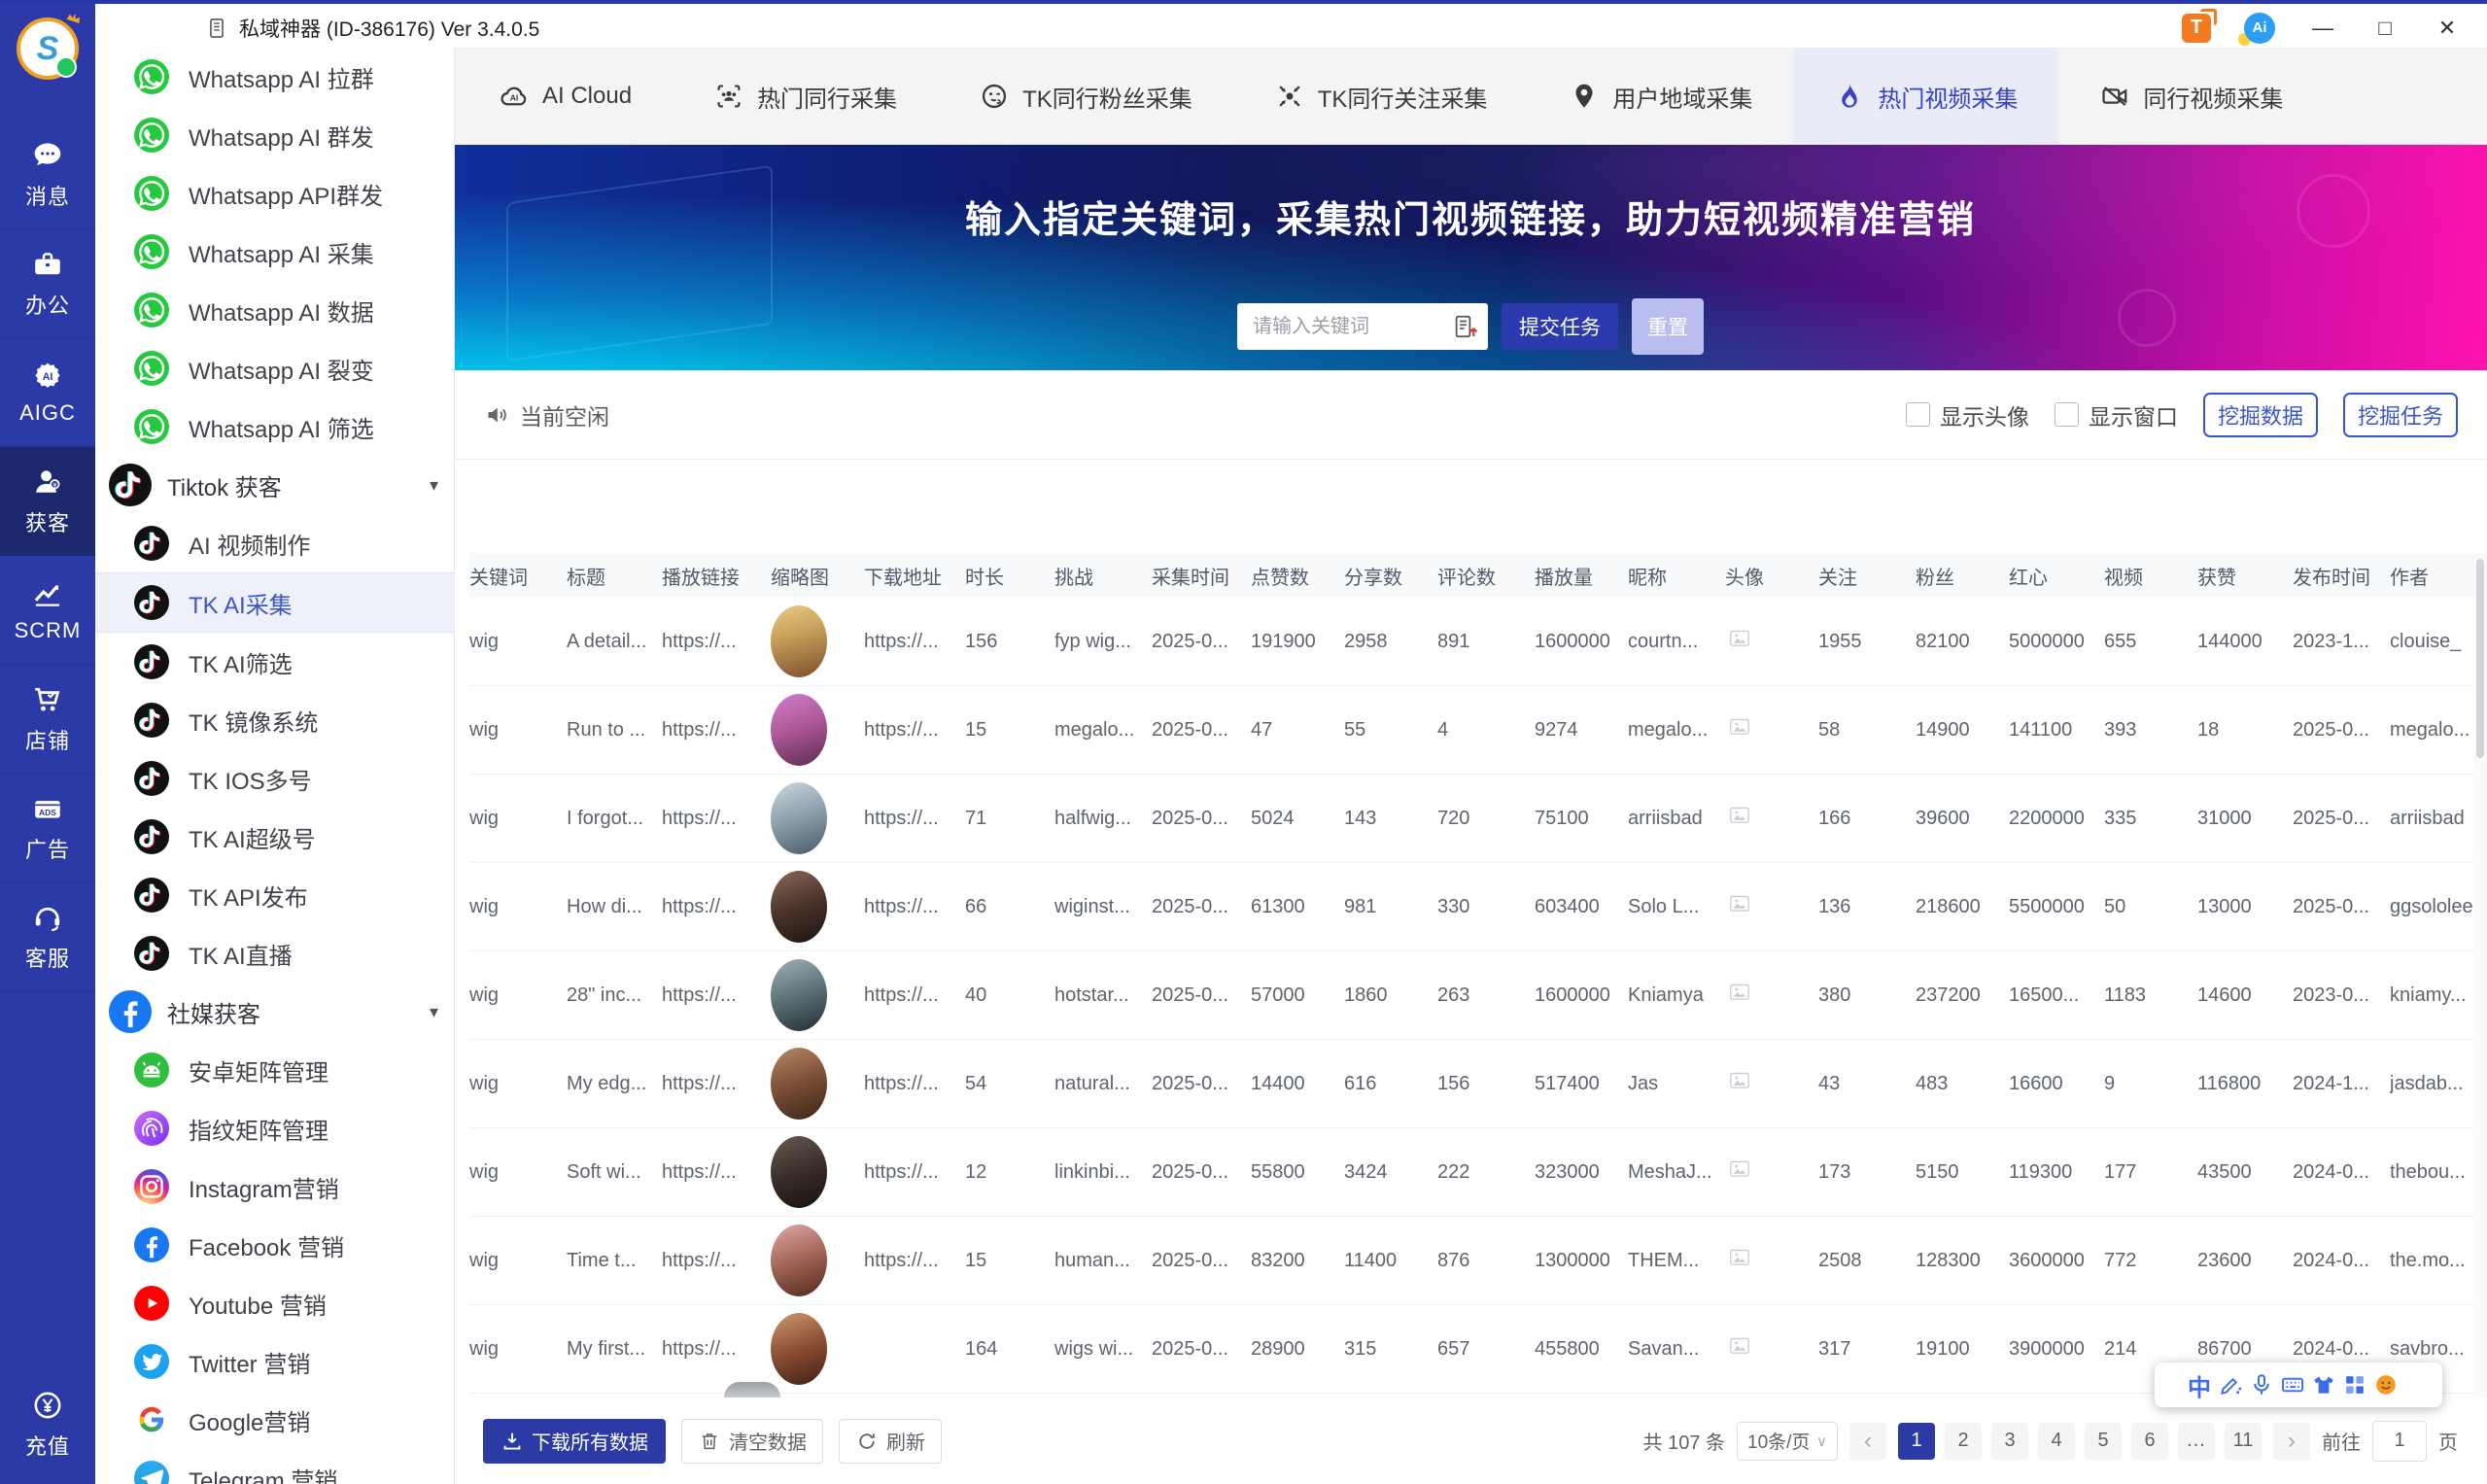  Describe the element at coordinates (2191, 96) in the screenshot. I see `tab: 同行视频采集` at that location.